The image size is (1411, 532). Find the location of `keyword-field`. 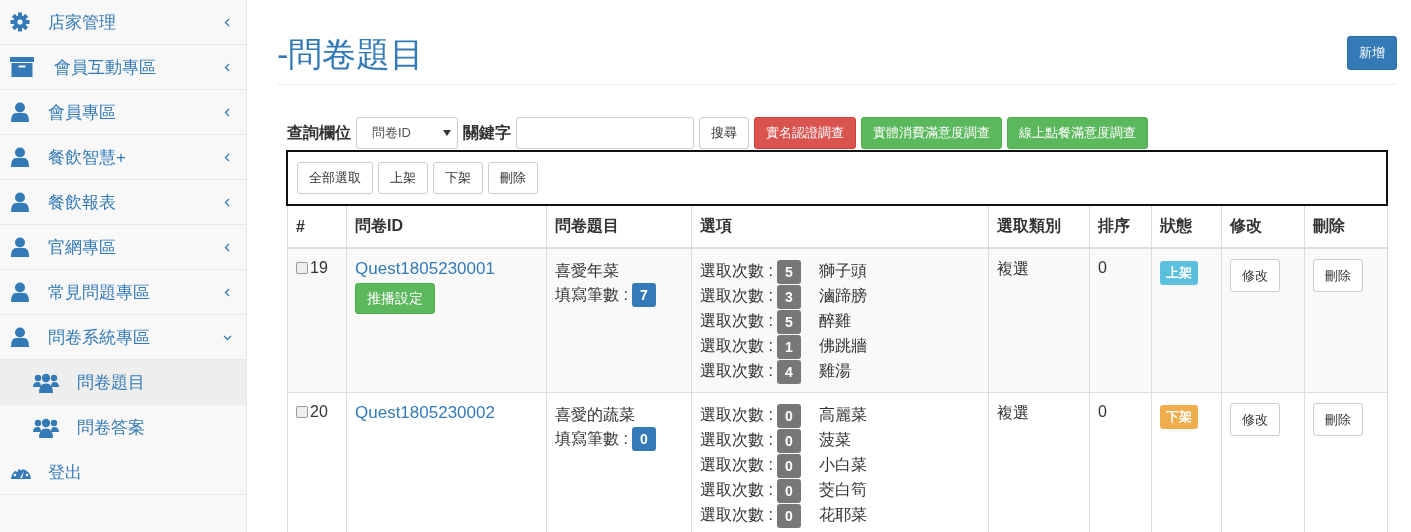

keyword-field is located at coordinates (605, 133).